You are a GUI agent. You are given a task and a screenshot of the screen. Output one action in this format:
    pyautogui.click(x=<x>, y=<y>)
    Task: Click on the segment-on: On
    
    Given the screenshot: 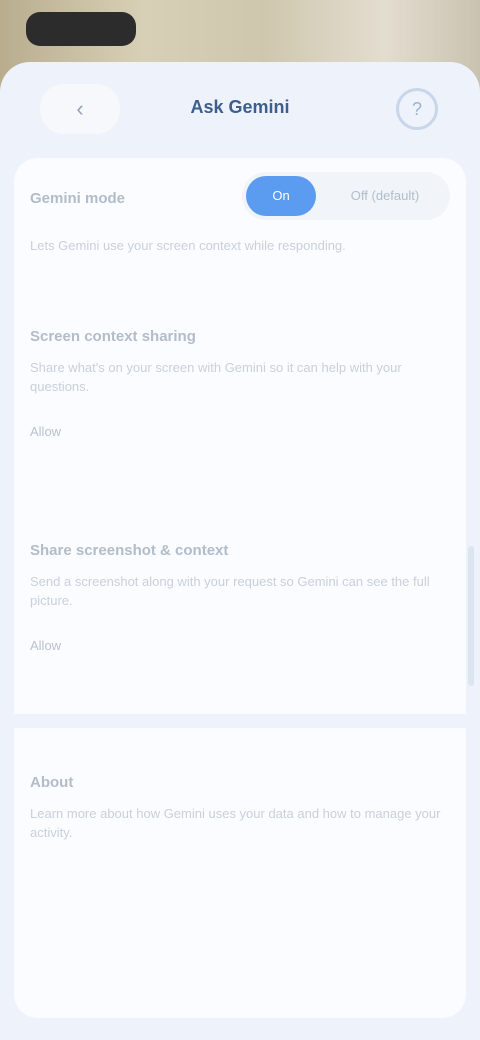 What is the action you would take?
    pyautogui.click(x=281, y=196)
    